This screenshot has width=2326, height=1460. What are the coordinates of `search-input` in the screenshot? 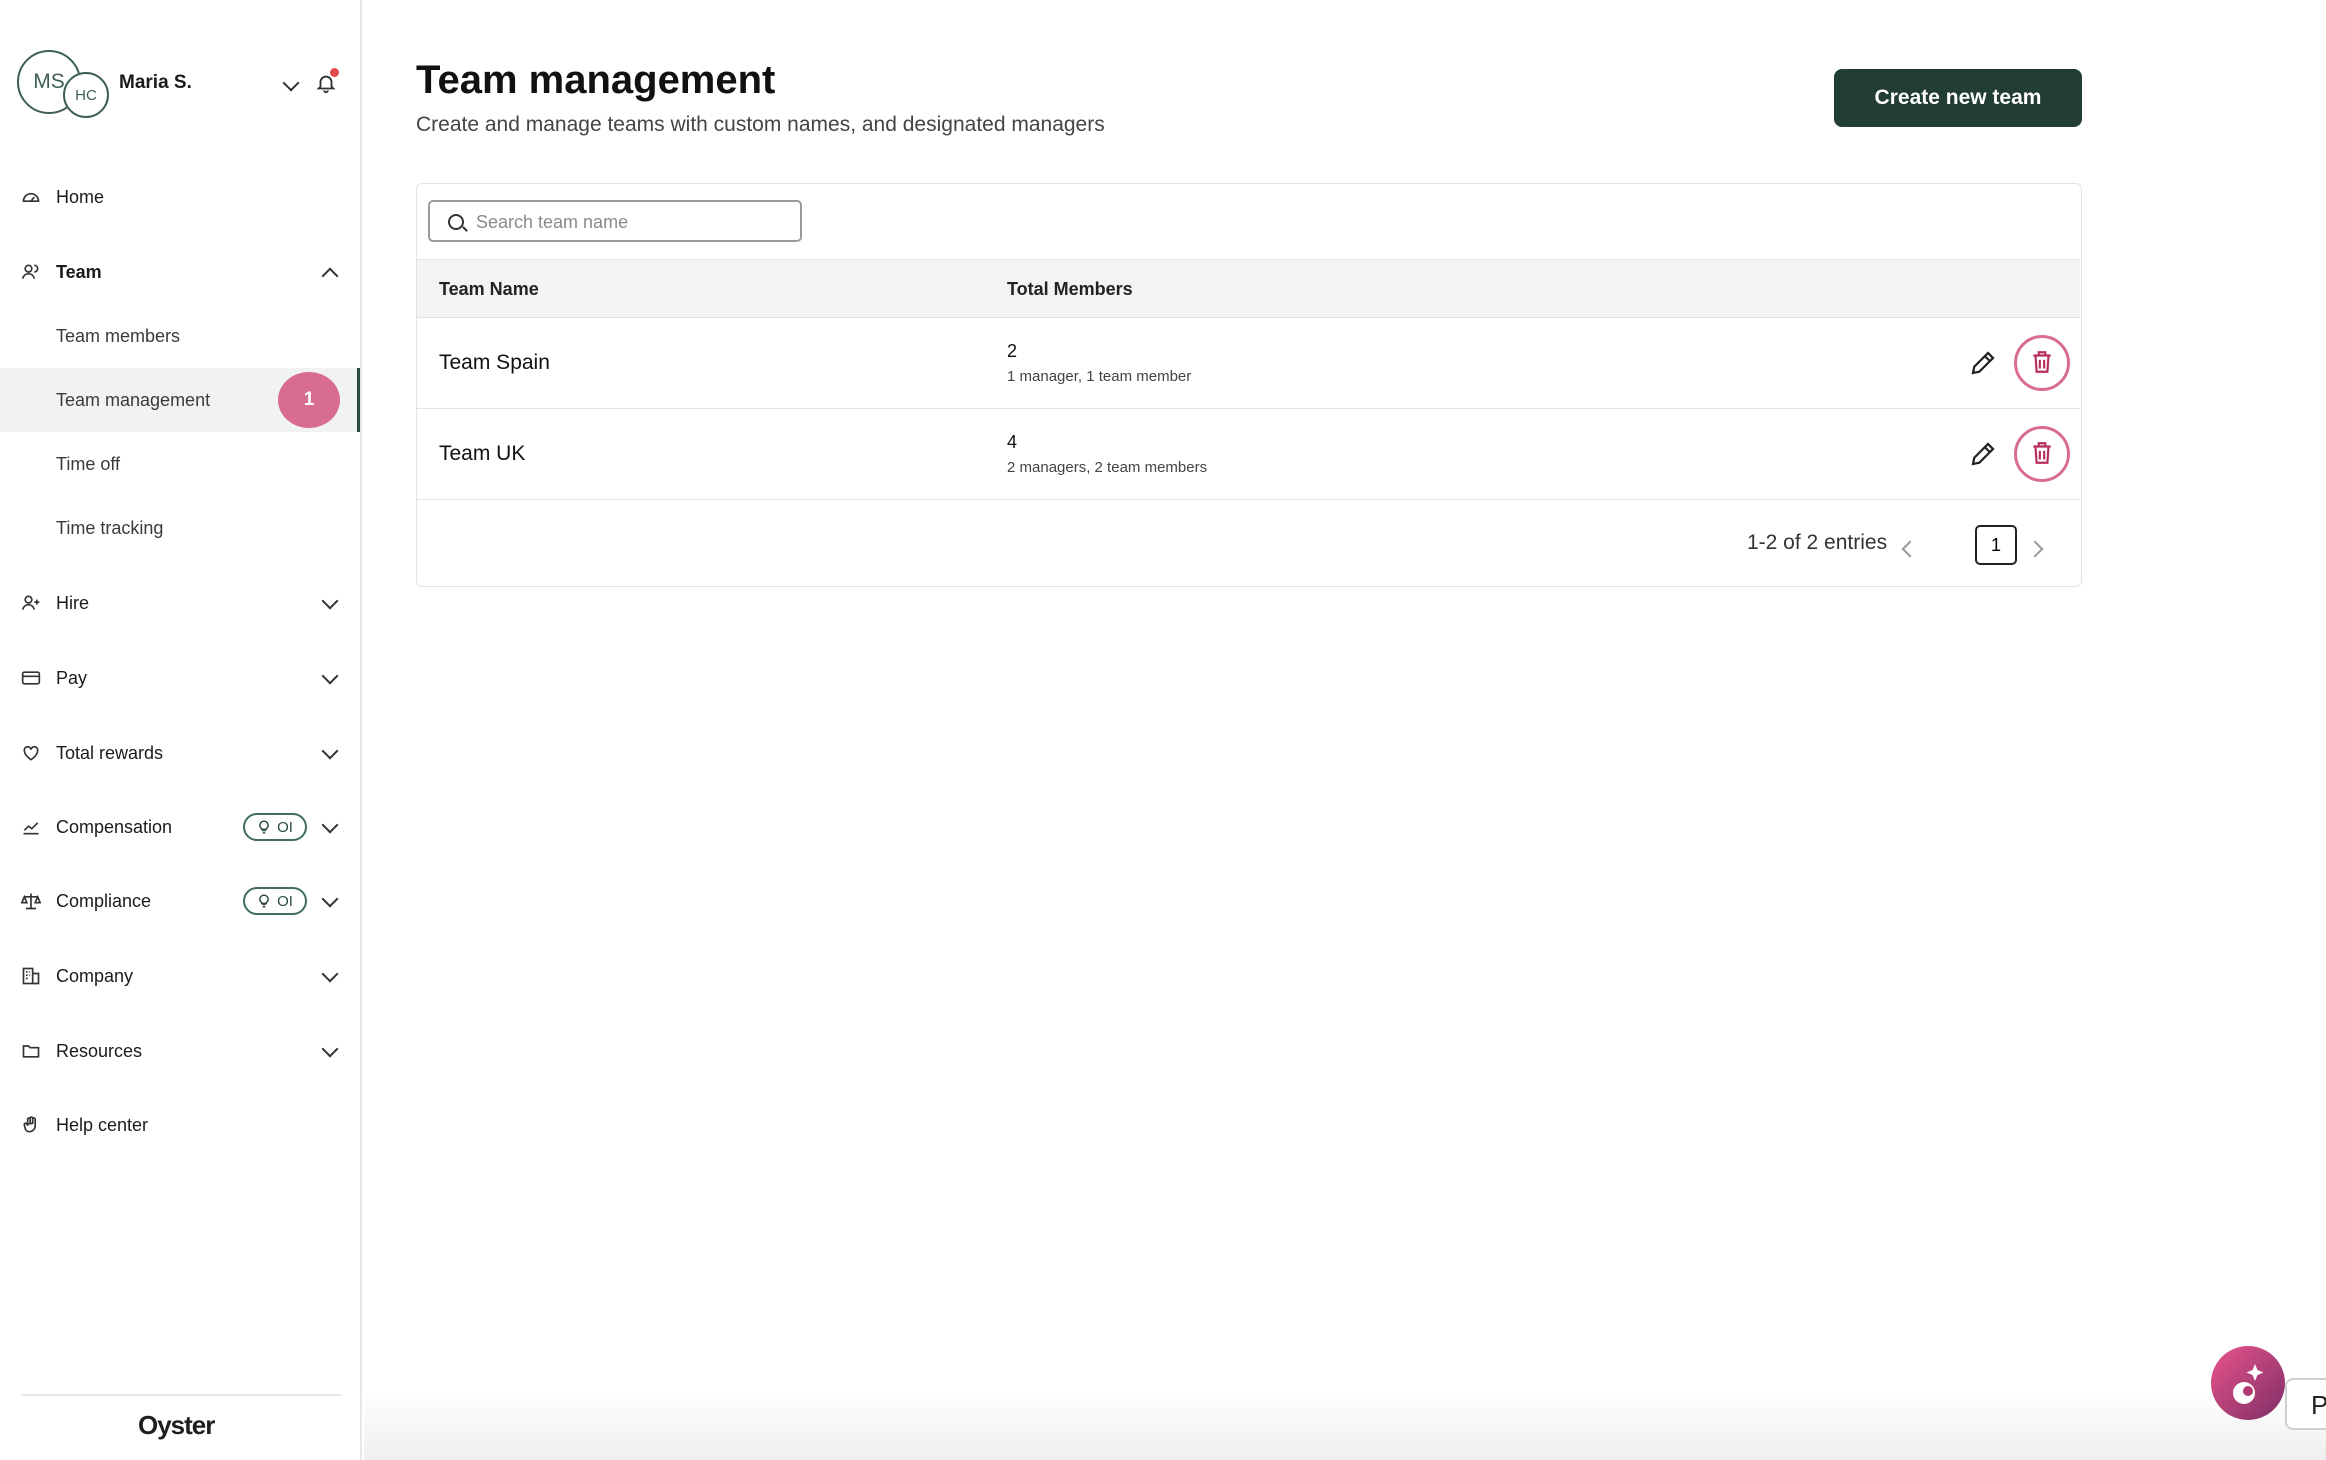 It's located at (631, 222).